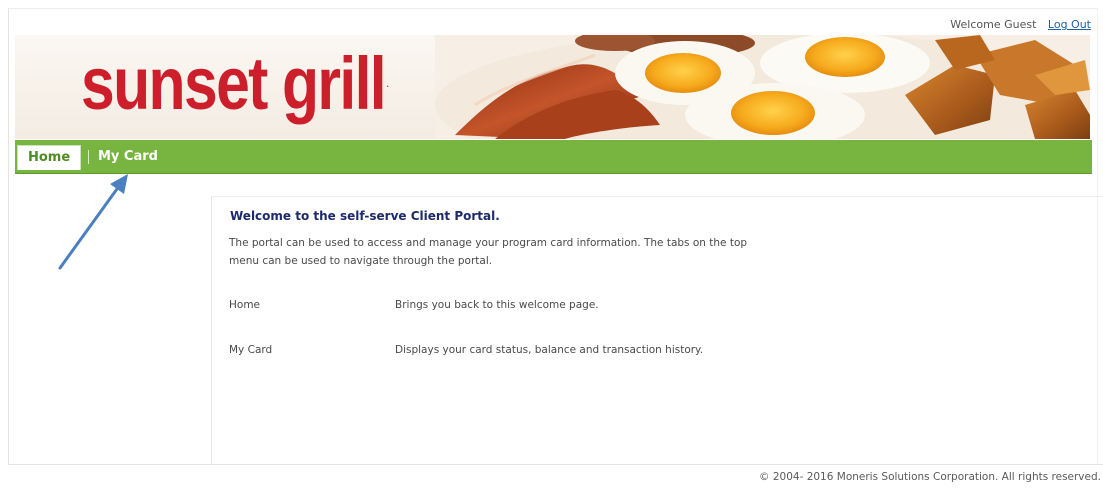 The width and height of the screenshot is (1103, 492). I want to click on sunset-grill-logo: sunset grill., so click(235, 83).